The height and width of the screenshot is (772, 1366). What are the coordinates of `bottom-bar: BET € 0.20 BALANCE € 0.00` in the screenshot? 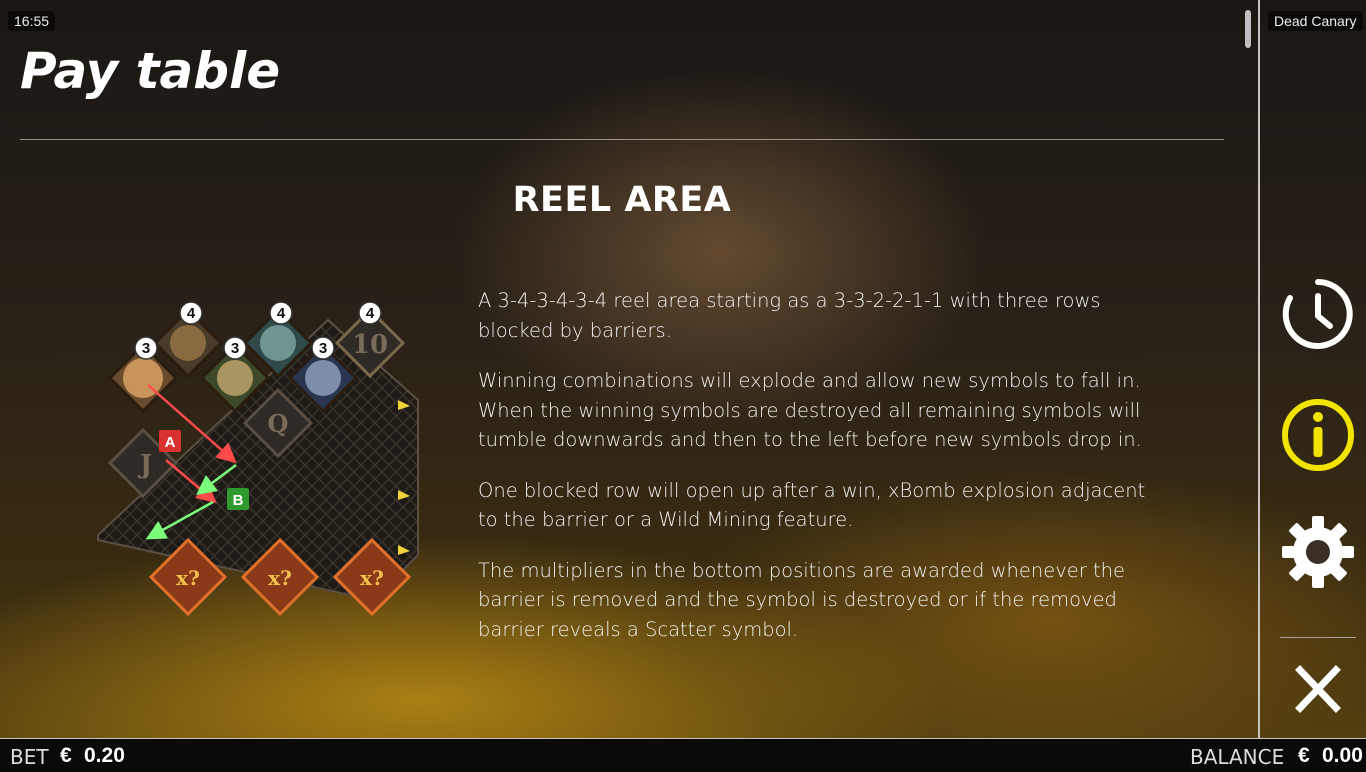 It's located at (683, 755).